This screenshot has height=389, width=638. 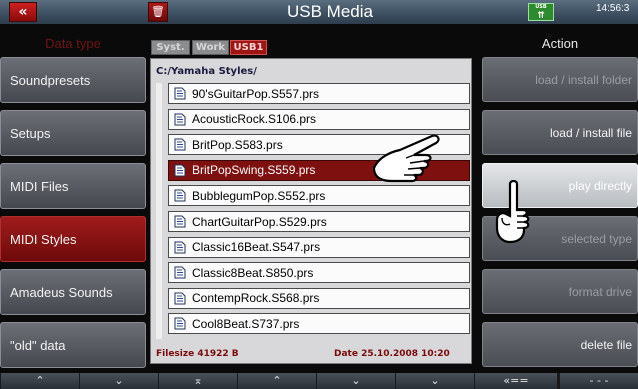 I want to click on action-button: format drive, so click(x=560, y=291).